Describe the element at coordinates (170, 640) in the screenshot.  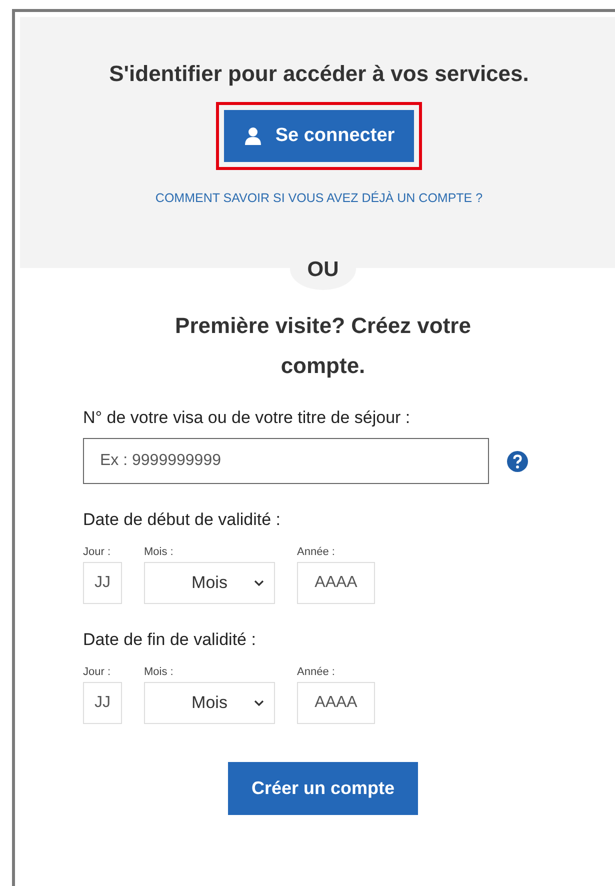
I see `date-label: Date de fin de validité :` at that location.